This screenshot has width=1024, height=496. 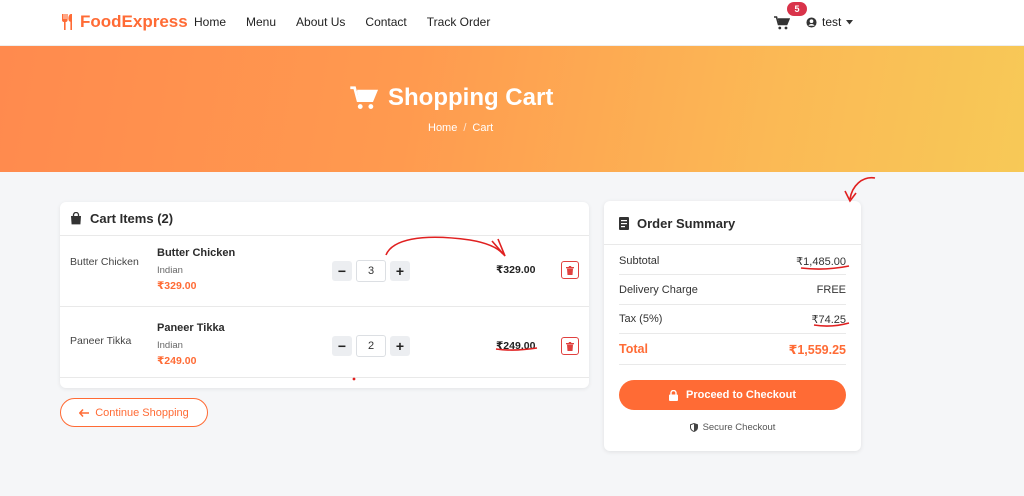 I want to click on delivery-value: FREE, so click(x=831, y=290).